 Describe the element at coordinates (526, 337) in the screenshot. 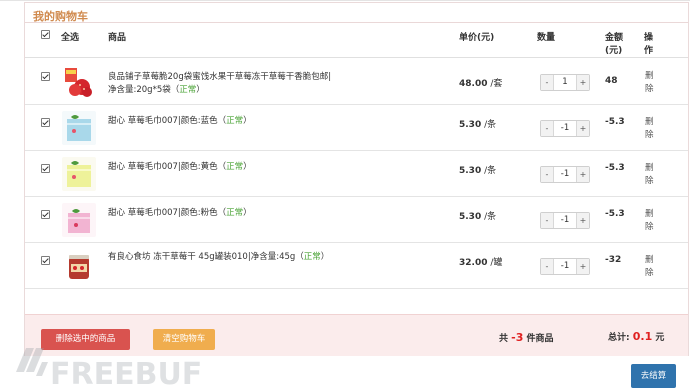

I see `item-count: 共 -3 件商品` at that location.